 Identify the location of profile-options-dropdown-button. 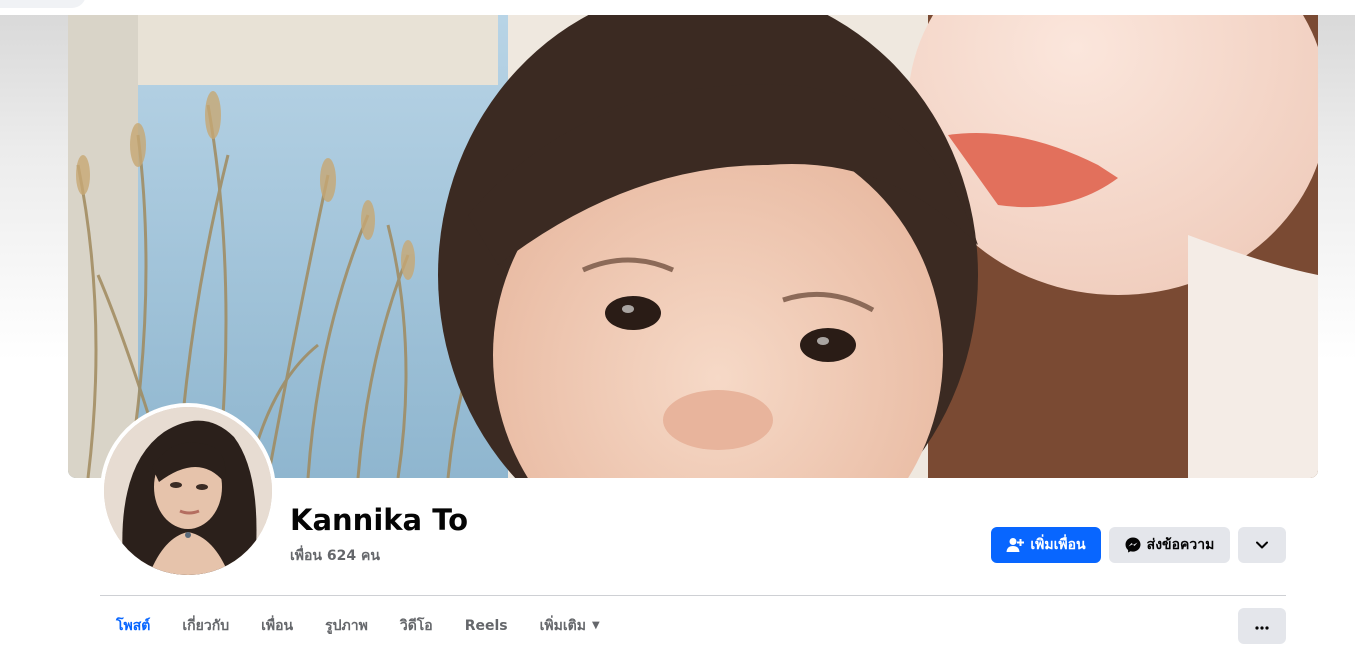
(1262, 545).